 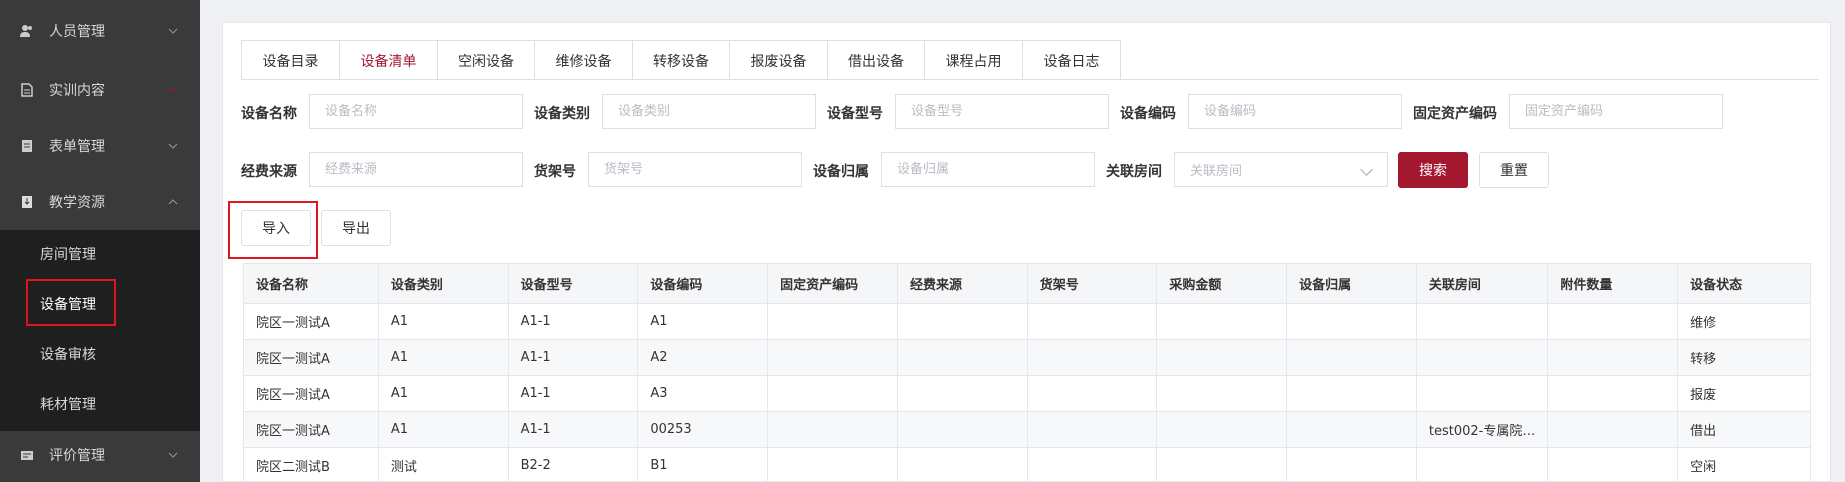 I want to click on user-icon, so click(x=26, y=31).